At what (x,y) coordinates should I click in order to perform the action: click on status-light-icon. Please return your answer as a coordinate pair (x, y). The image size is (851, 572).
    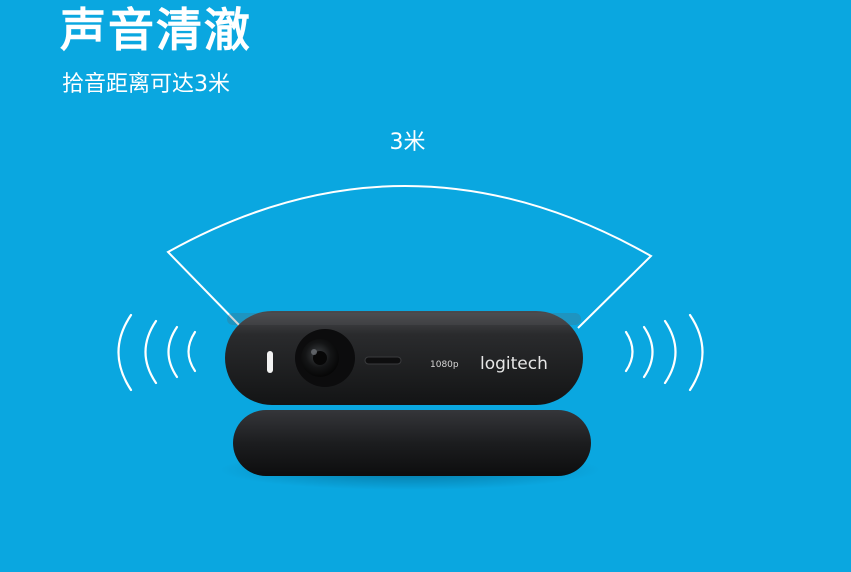
    Looking at the image, I should click on (270, 362).